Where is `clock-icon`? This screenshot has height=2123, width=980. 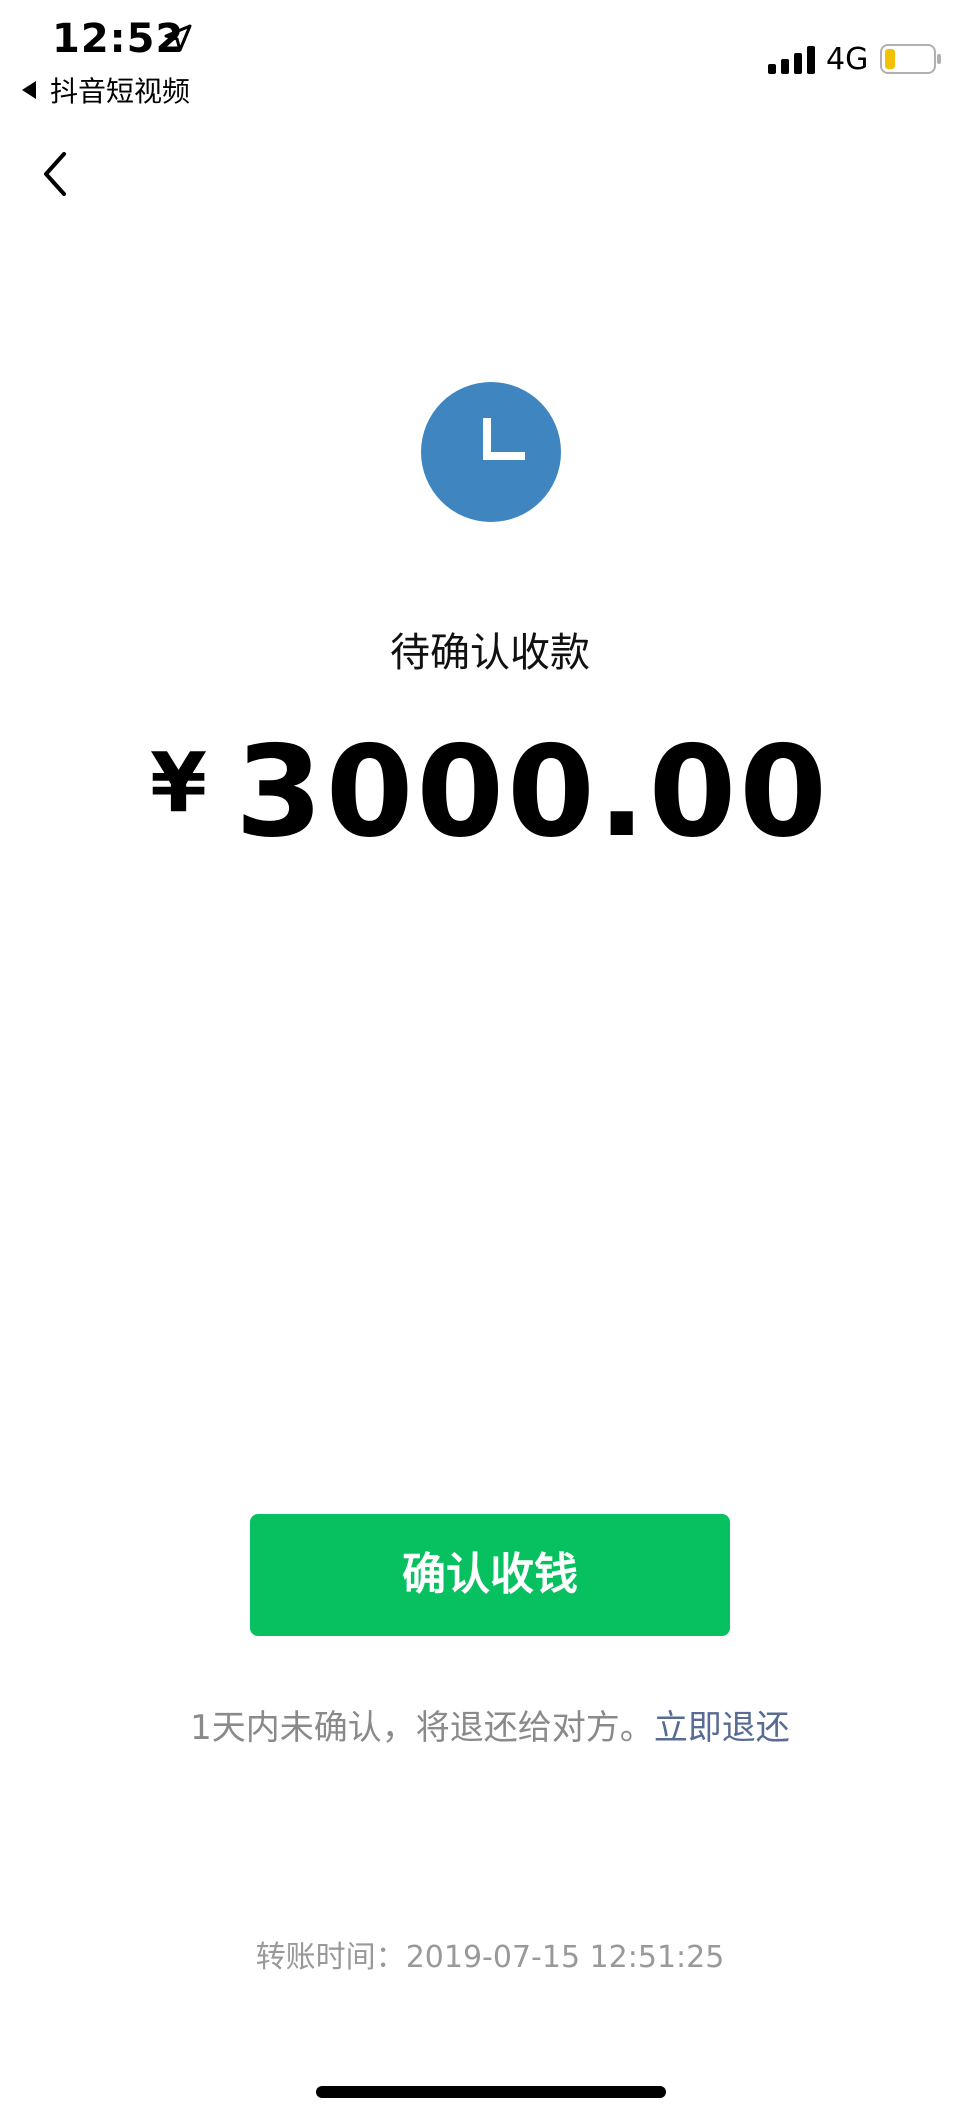
clock-icon is located at coordinates (491, 452).